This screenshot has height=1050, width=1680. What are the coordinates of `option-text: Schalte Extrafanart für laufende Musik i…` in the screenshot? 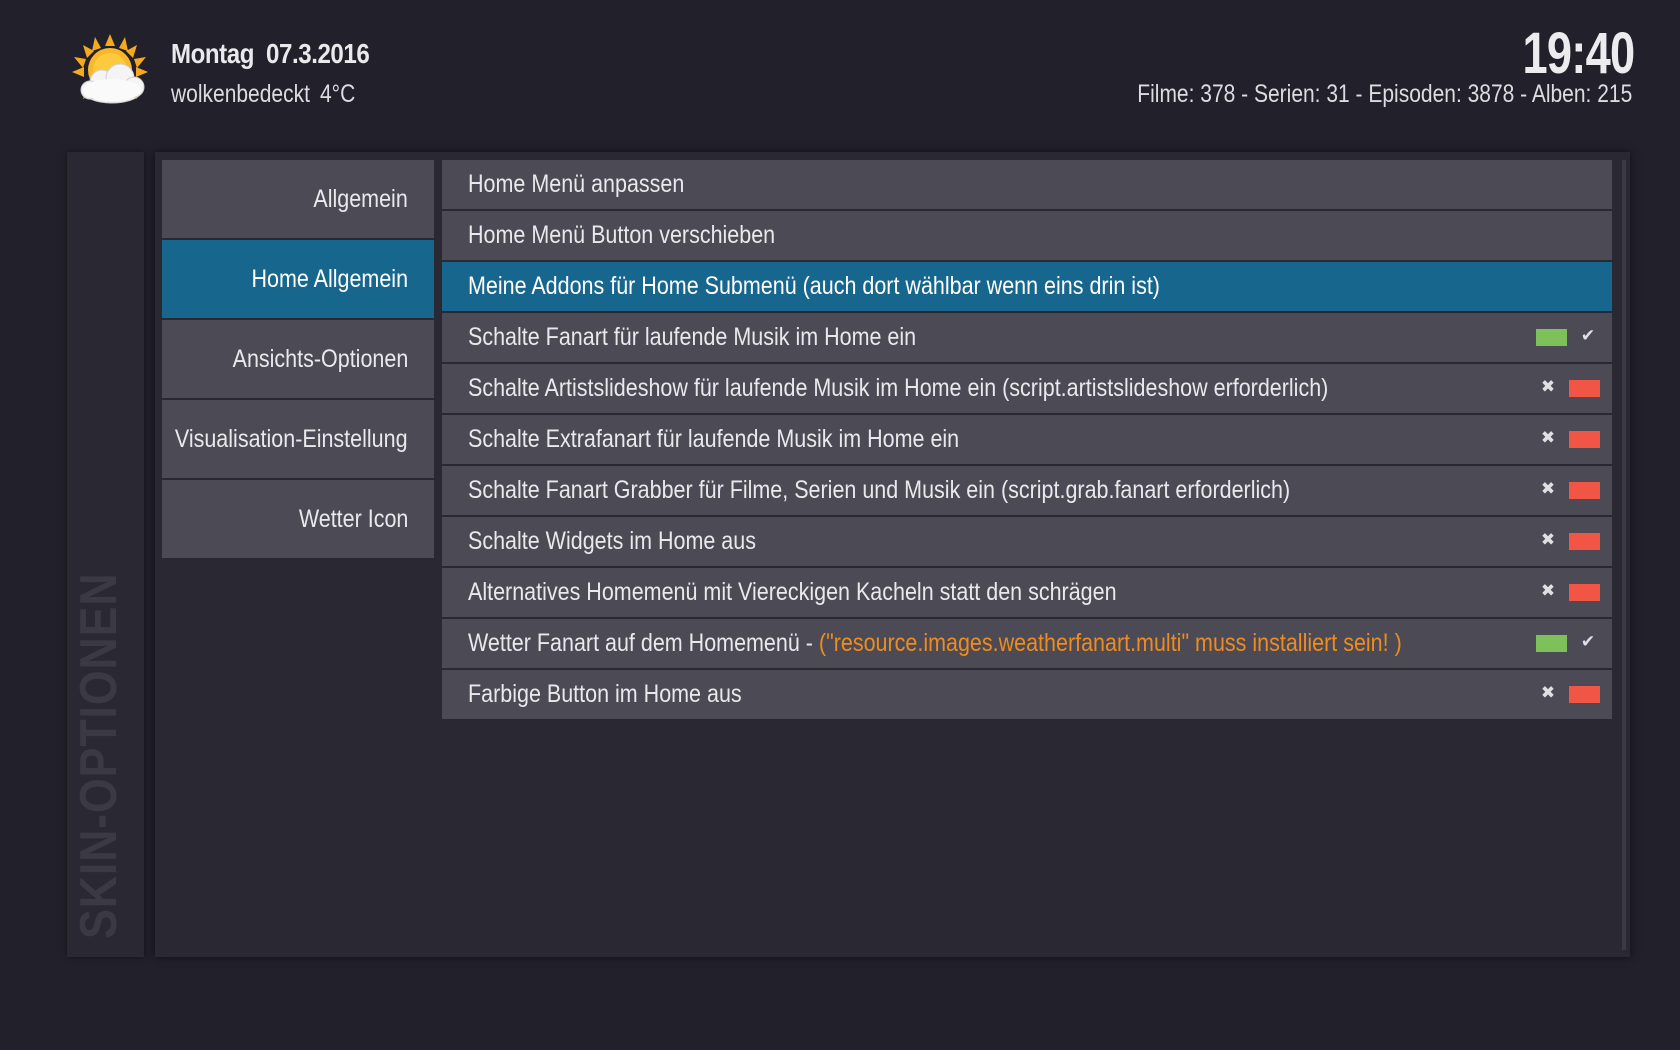 It's located at (713, 439).